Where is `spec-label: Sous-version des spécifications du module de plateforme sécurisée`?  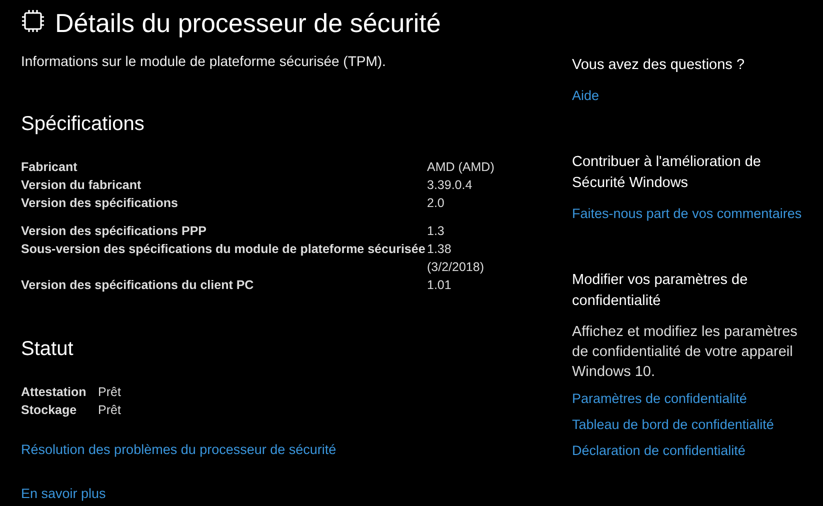 spec-label: Sous-version des spécifications du module de plateforme sécurisée is located at coordinates (223, 249).